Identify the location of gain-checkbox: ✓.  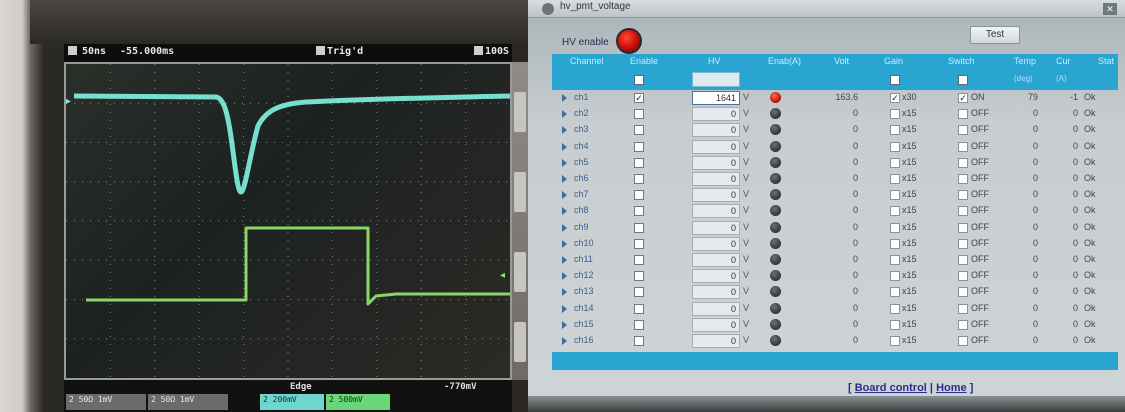
(895, 98).